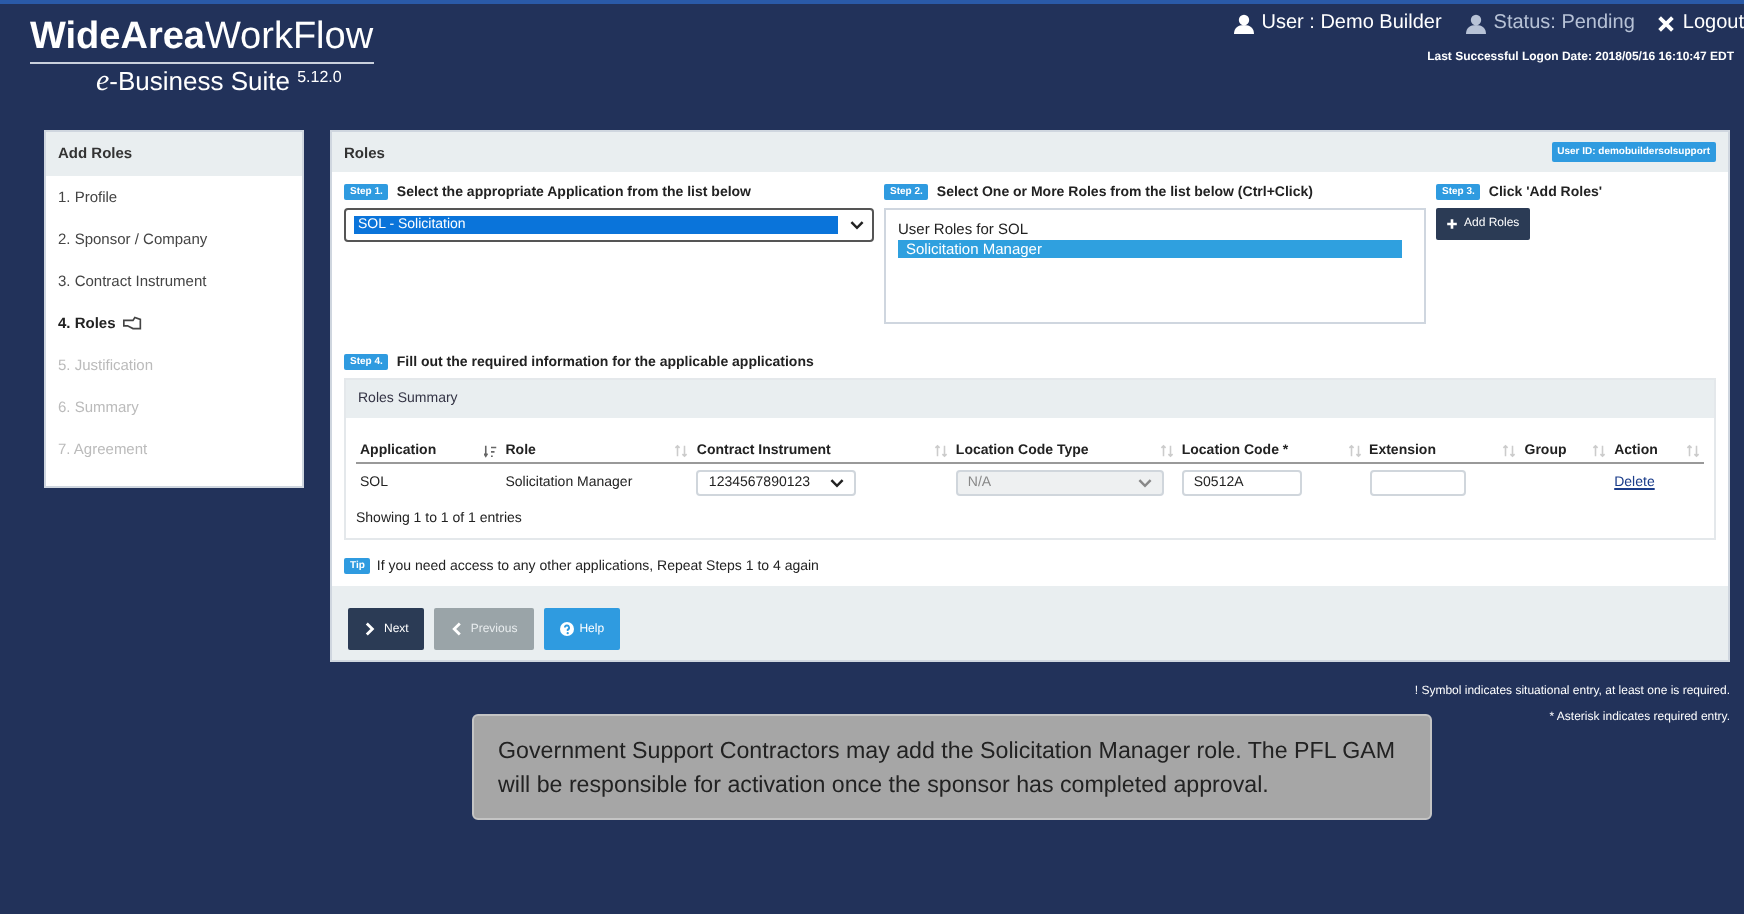 The image size is (1744, 914). I want to click on product-logo: WideAreaWorkFlow, so click(202, 40).